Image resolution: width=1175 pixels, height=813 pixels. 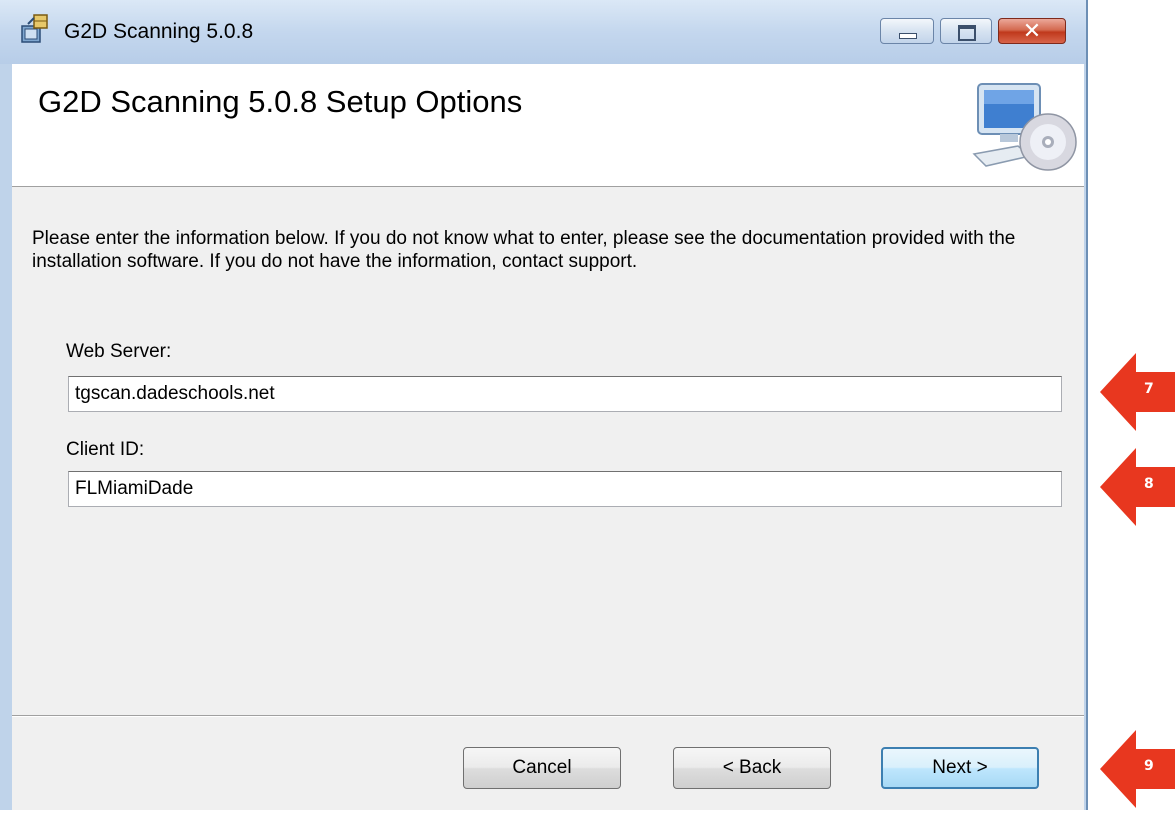 I want to click on page-title: G2D Scanning 5.0.8 Setup Options, so click(x=280, y=101).